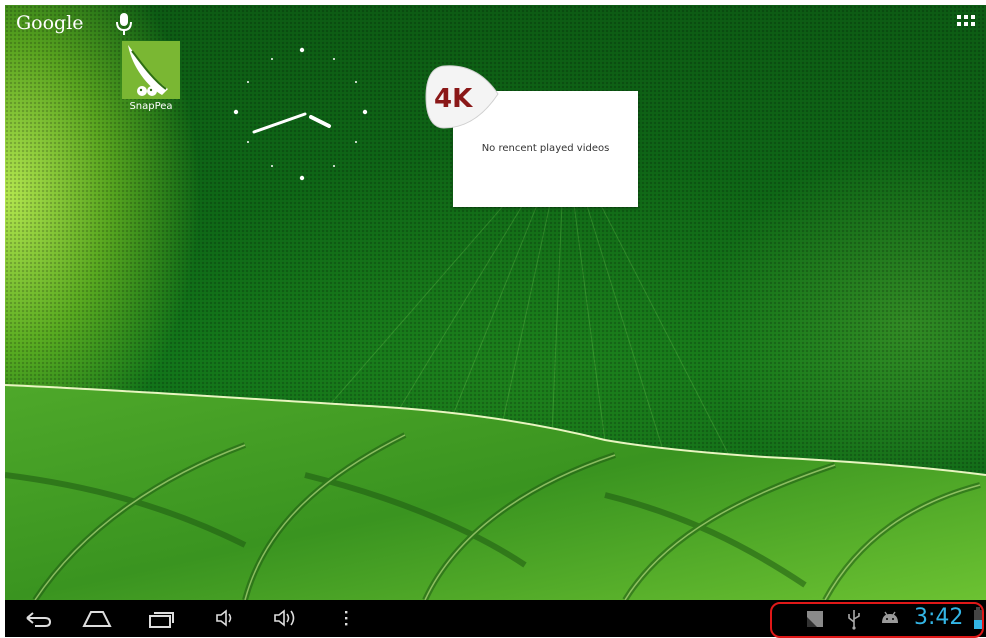  Describe the element at coordinates (97, 618) in the screenshot. I see `home-icon` at that location.